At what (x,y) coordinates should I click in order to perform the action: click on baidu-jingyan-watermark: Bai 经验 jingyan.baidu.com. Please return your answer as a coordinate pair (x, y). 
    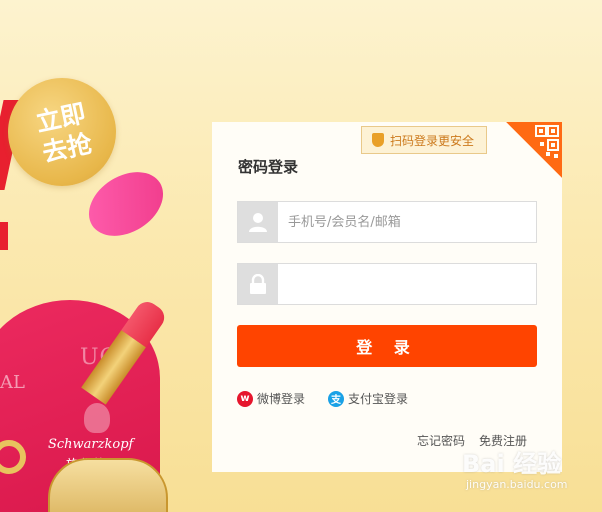
    Looking at the image, I should click on (528, 474).